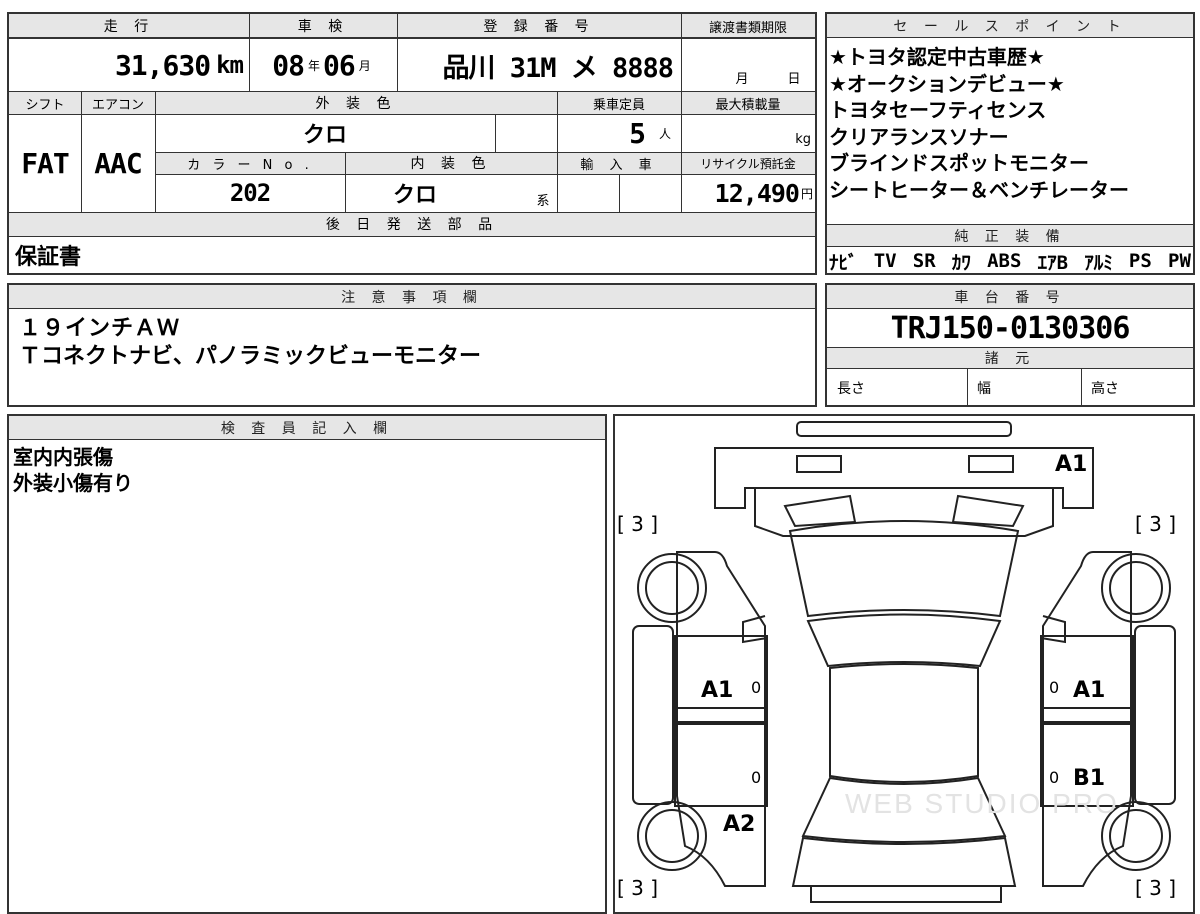 The height and width of the screenshot is (914, 1200). Describe the element at coordinates (803, 139) in the screenshot. I see `max-load-unit: kg` at that location.